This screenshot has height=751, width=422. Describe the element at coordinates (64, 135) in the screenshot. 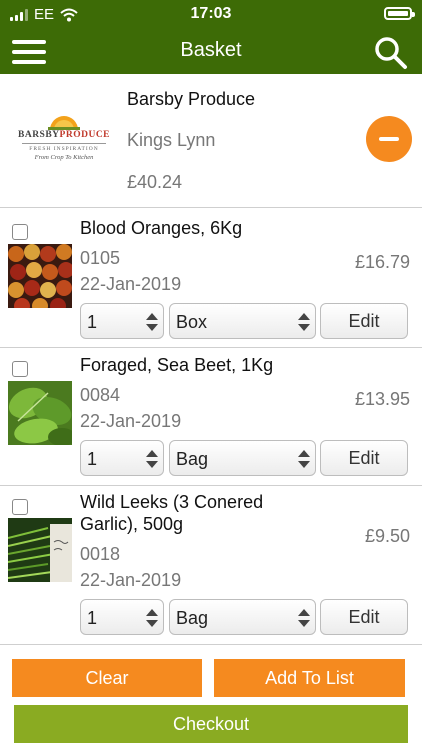

I see `logo-brand: BARSBYPRODUCE` at that location.